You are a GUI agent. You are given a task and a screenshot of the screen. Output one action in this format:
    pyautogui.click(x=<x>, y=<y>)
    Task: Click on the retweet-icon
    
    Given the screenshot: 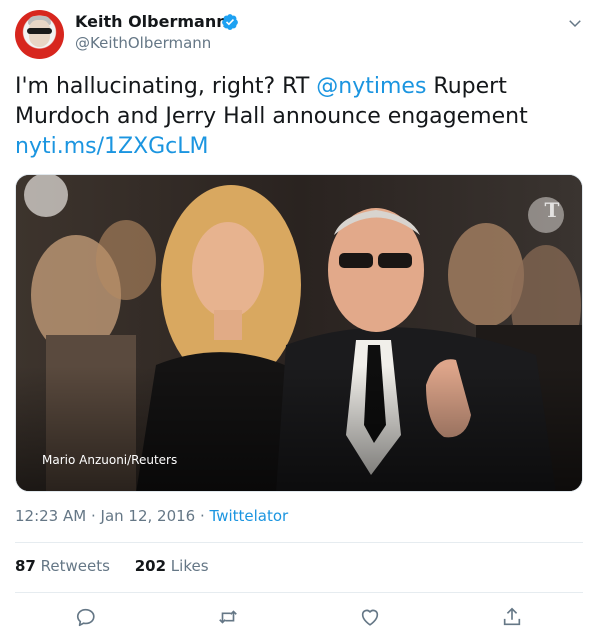 What is the action you would take?
    pyautogui.click(x=228, y=617)
    